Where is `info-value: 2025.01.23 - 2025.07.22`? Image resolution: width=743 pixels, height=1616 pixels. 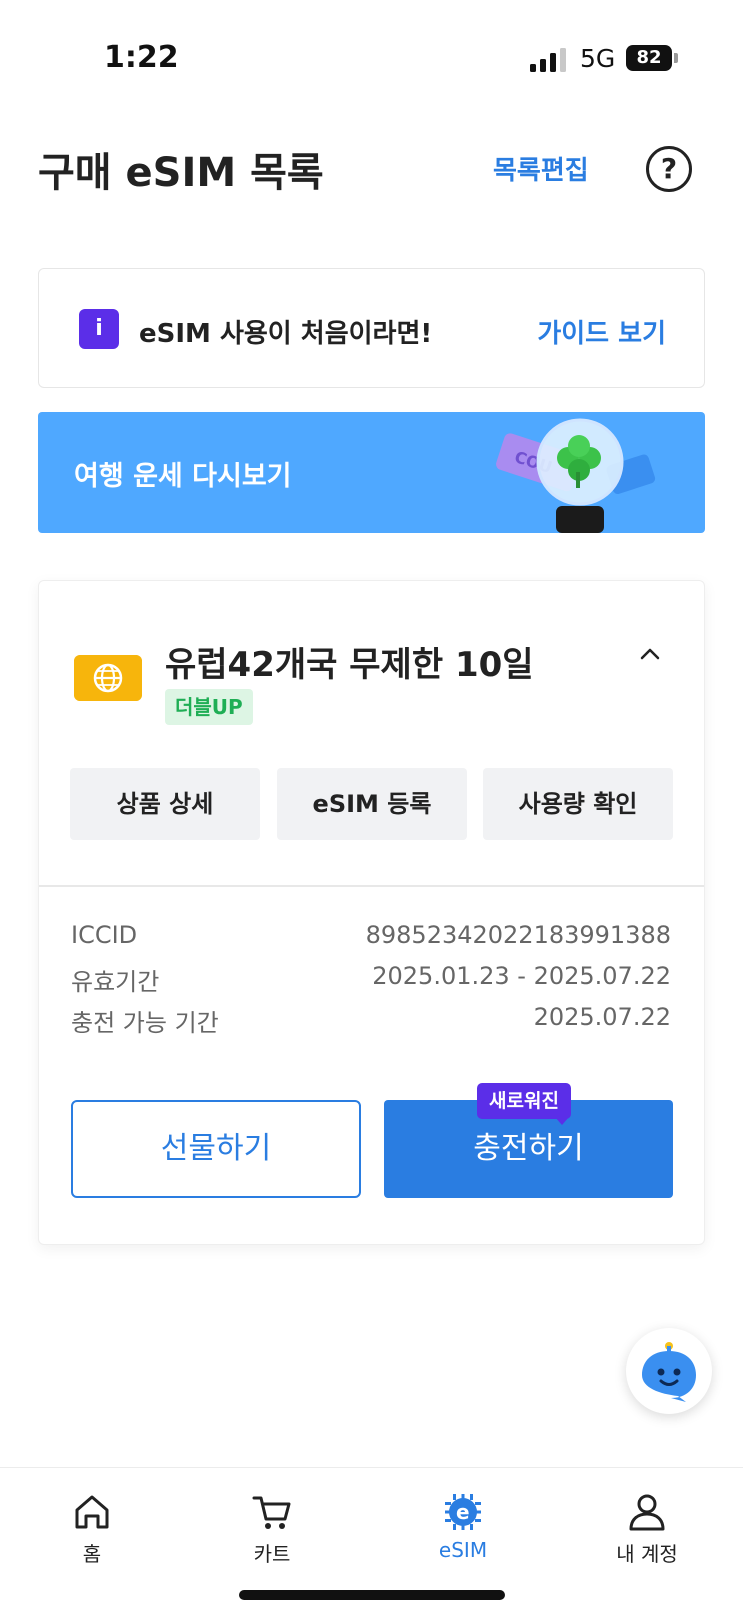 info-value: 2025.01.23 - 2025.07.22 is located at coordinates (521, 976).